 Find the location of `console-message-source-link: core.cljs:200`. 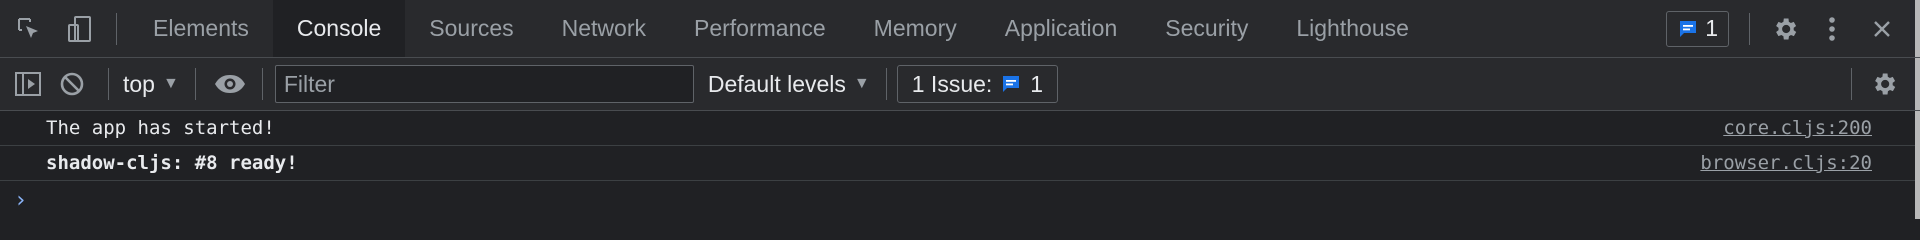

console-message-source-link: core.cljs:200 is located at coordinates (1797, 128).